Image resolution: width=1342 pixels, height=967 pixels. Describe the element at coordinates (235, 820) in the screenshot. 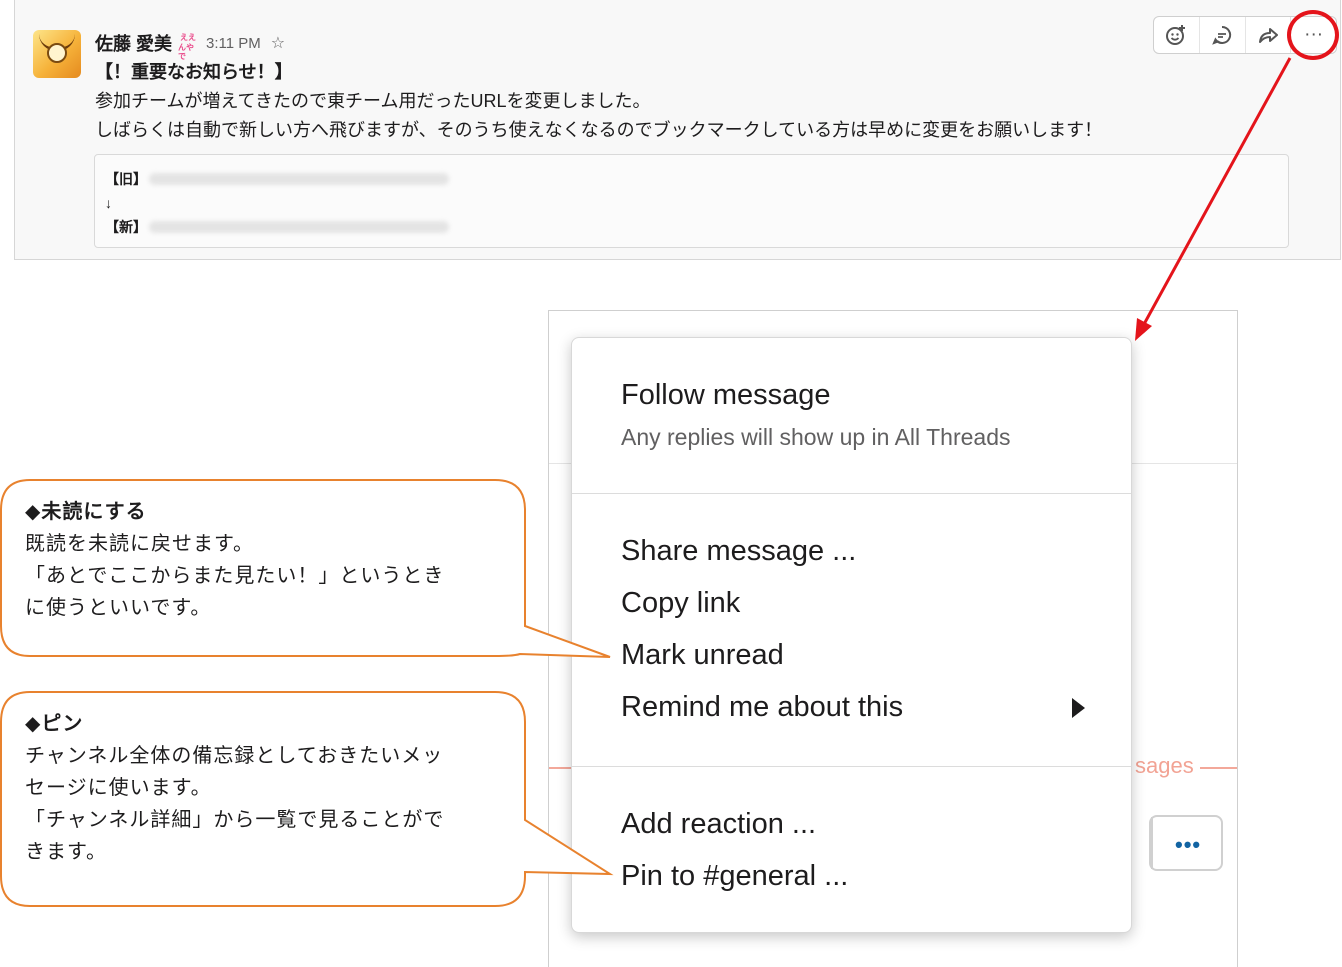

I see `callout-pin-line: 「チャンネル詳細」から一覧で見ることがで` at that location.